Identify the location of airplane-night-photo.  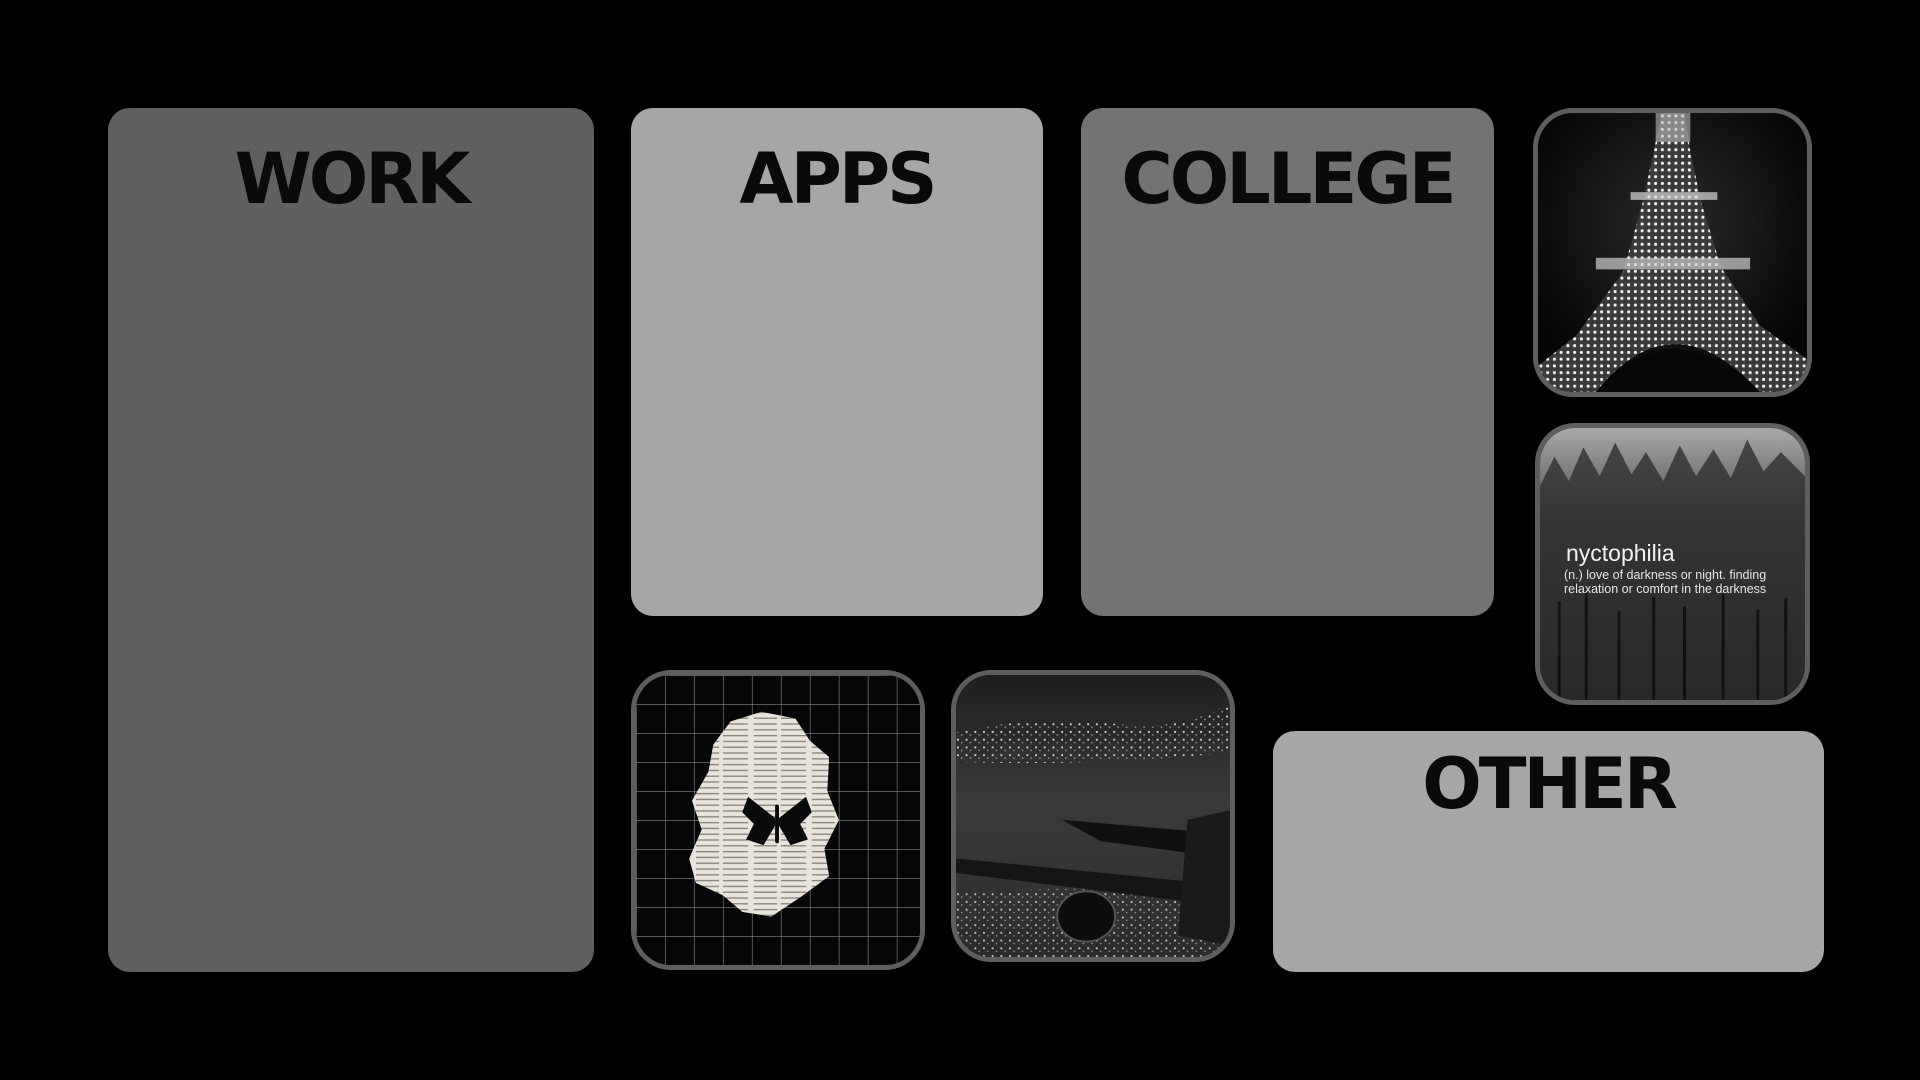
(1093, 816).